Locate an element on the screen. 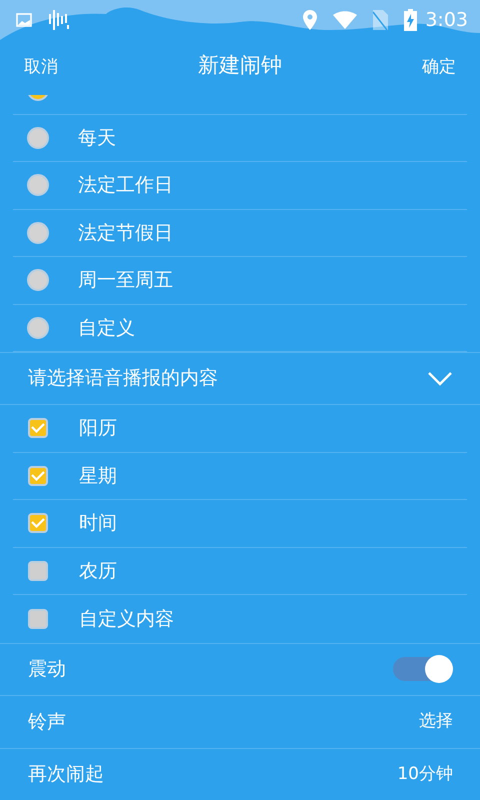 Image resolution: width=480 pixels, height=800 pixels. battery-charging-icon is located at coordinates (411, 20).